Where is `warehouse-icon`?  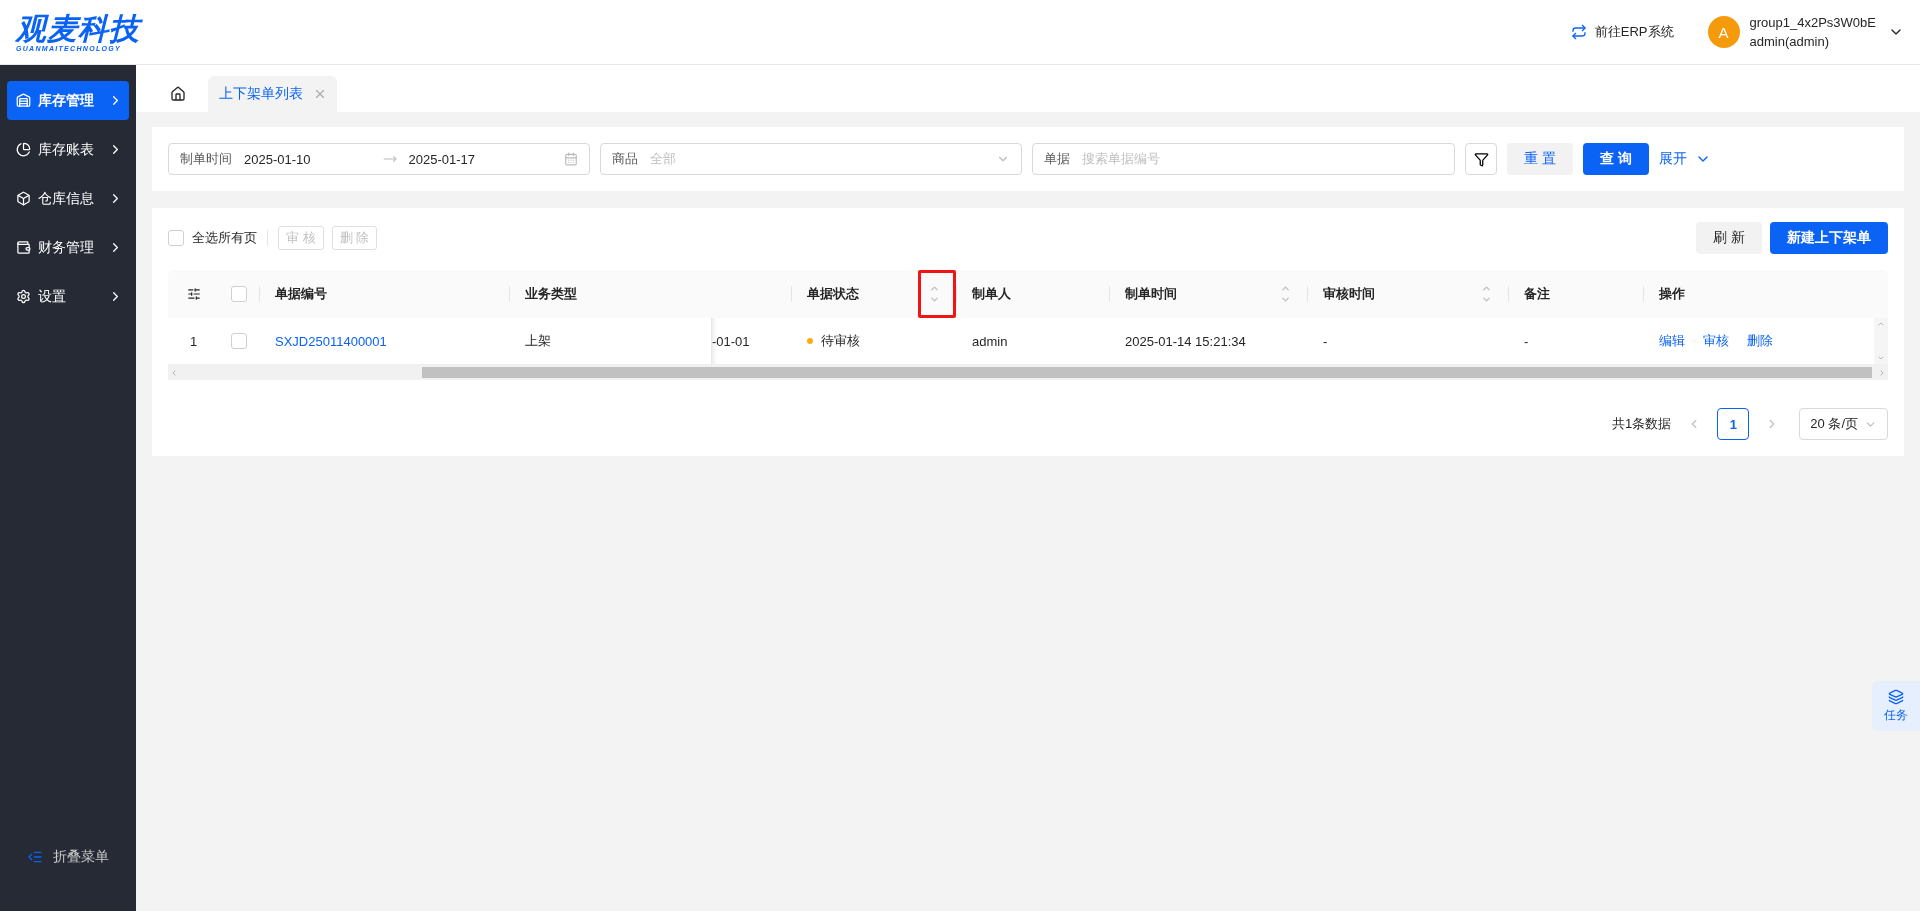 warehouse-icon is located at coordinates (23, 100).